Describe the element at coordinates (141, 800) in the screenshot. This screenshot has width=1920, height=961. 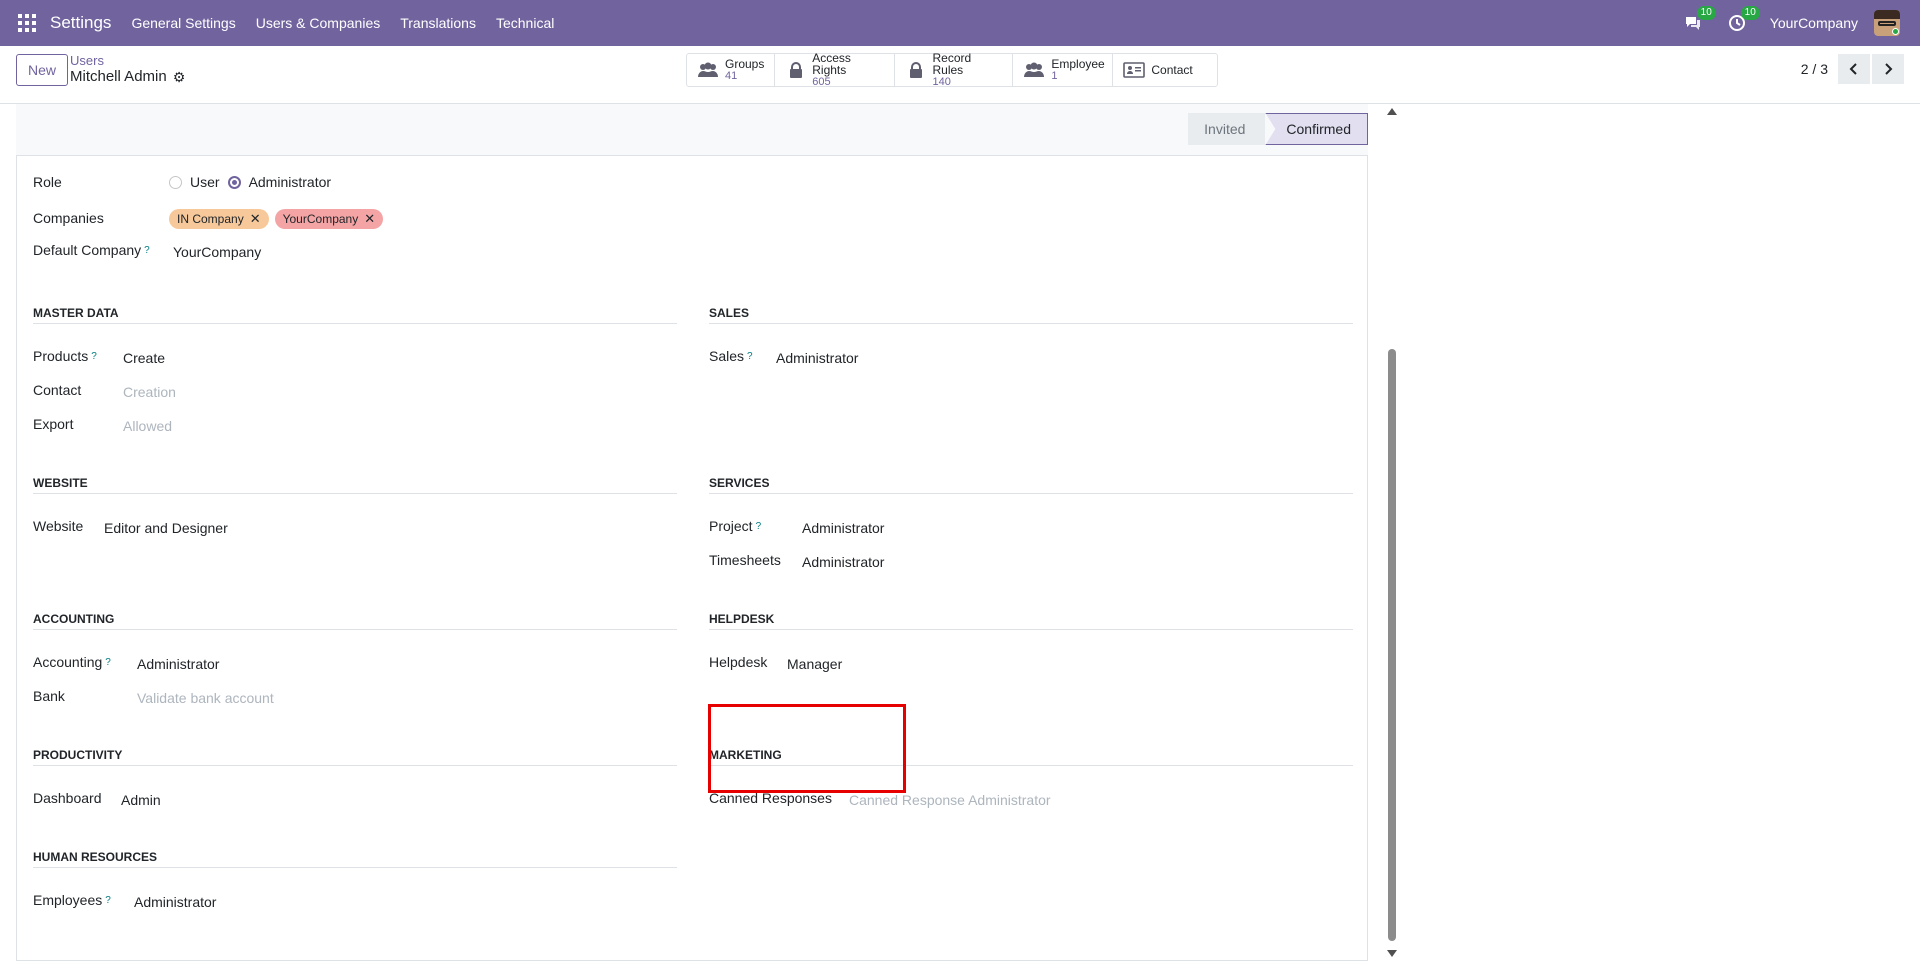
I see `dashboard-value: Admin` at that location.